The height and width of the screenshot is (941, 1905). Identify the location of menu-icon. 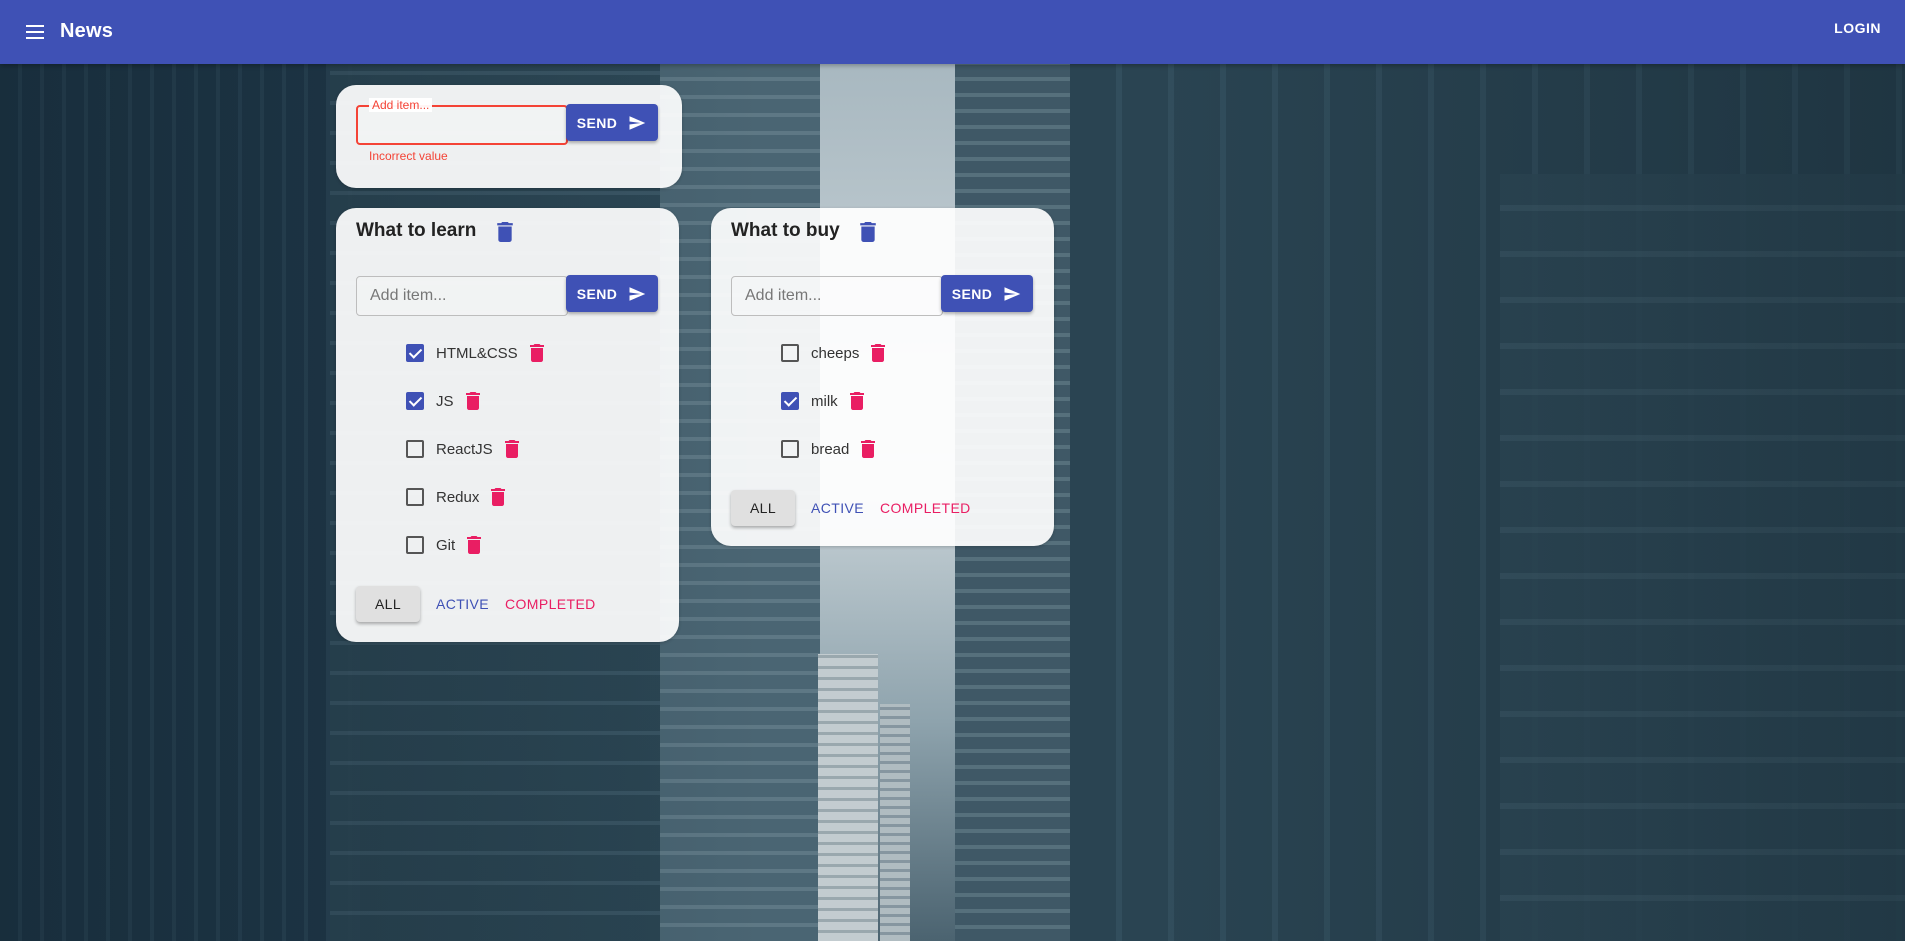
(36, 32).